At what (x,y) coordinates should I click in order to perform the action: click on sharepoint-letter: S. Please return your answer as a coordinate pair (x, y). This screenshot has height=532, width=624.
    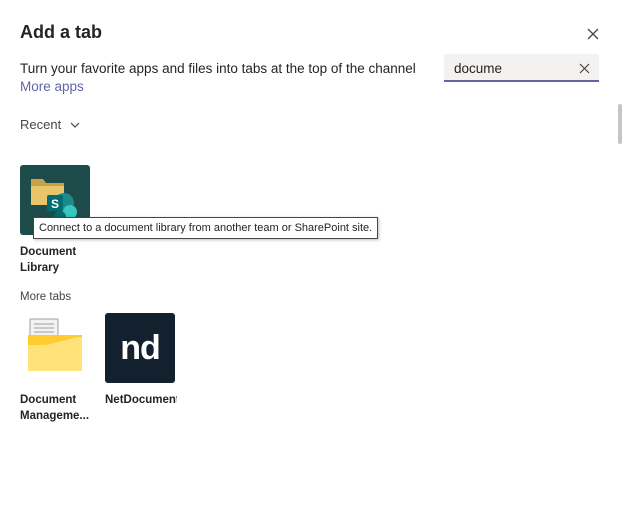
    Looking at the image, I should click on (55, 204).